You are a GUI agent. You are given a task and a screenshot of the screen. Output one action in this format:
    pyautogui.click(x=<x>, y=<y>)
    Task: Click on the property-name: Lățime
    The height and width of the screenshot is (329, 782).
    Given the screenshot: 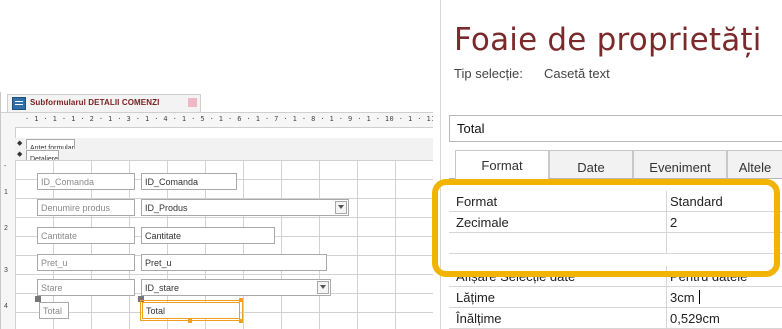 What is the action you would take?
    pyautogui.click(x=476, y=297)
    